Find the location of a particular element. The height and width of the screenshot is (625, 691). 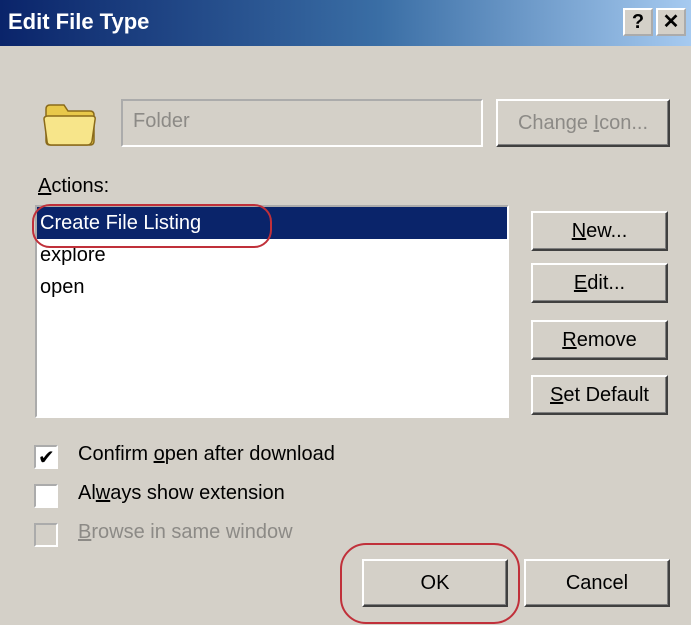

list-item-open: open is located at coordinates (272, 287).